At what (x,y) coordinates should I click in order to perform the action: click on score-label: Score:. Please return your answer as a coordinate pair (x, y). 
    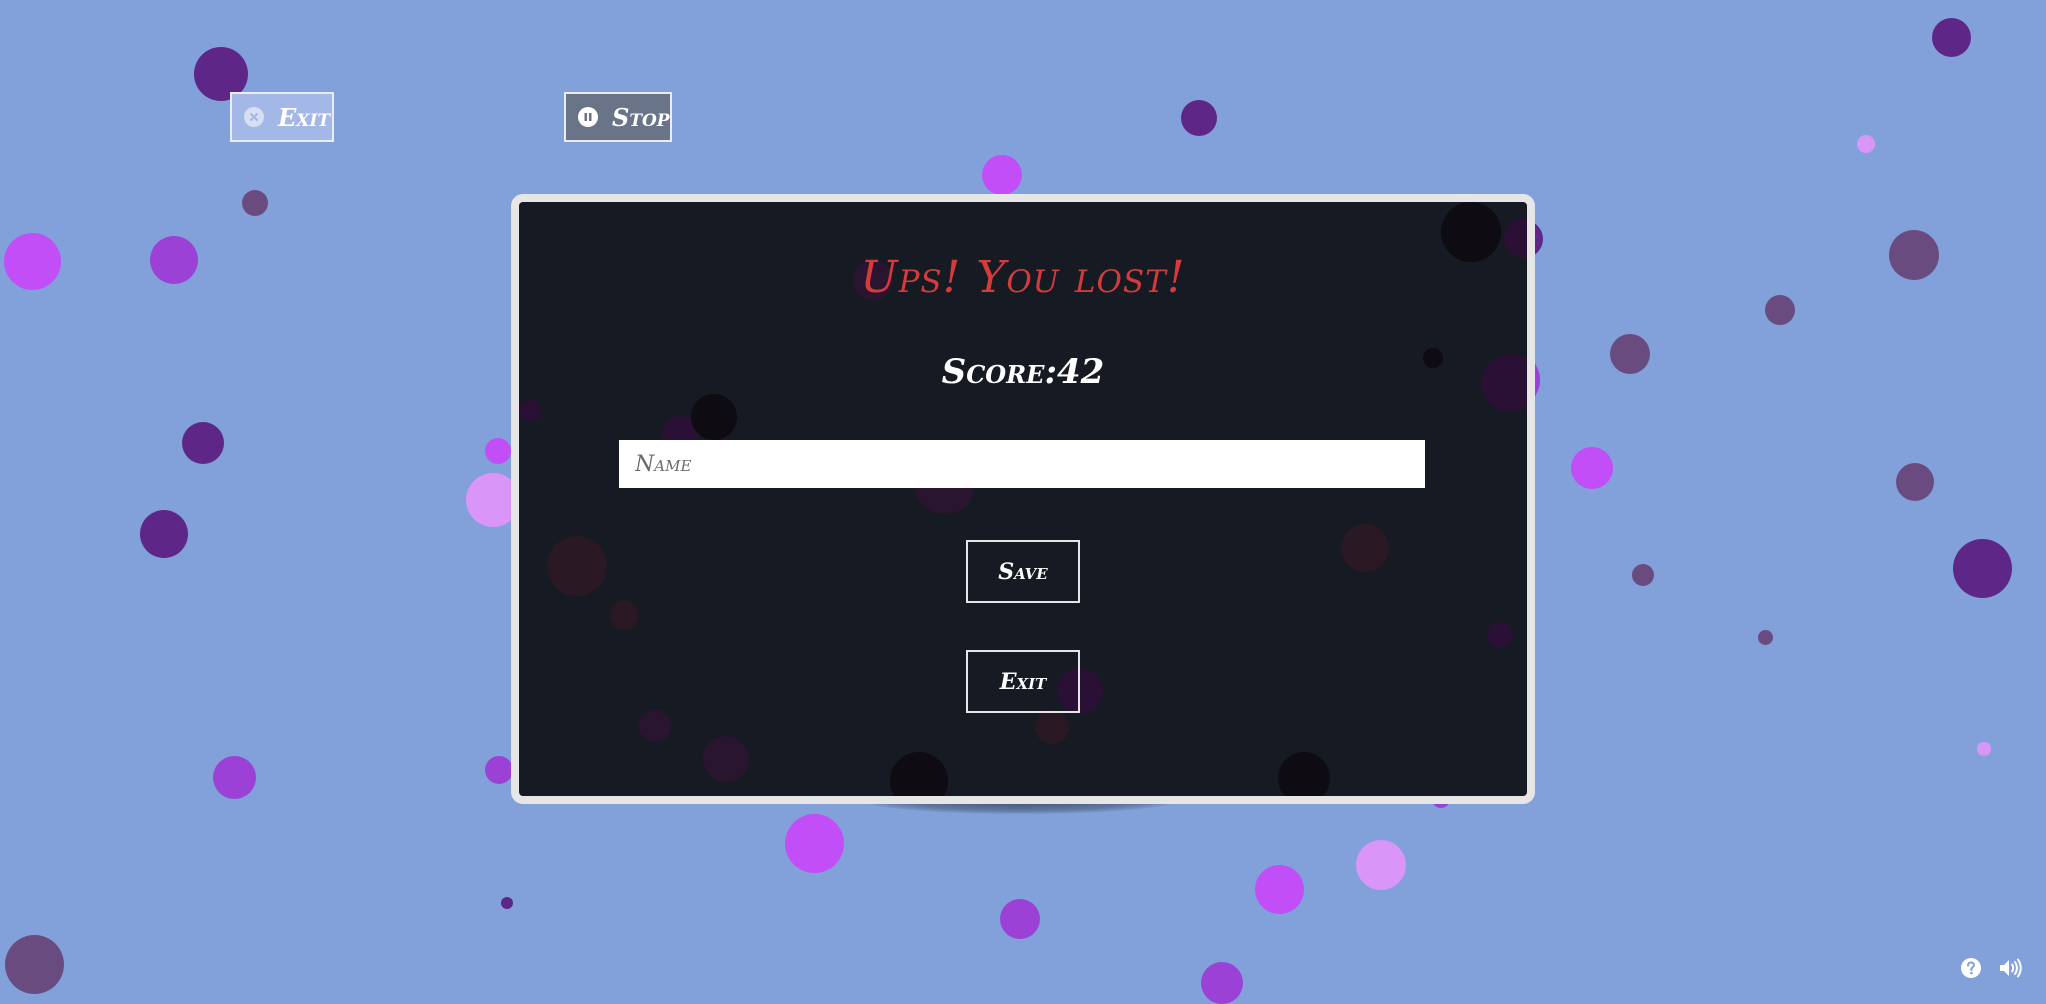
    Looking at the image, I should click on (999, 372).